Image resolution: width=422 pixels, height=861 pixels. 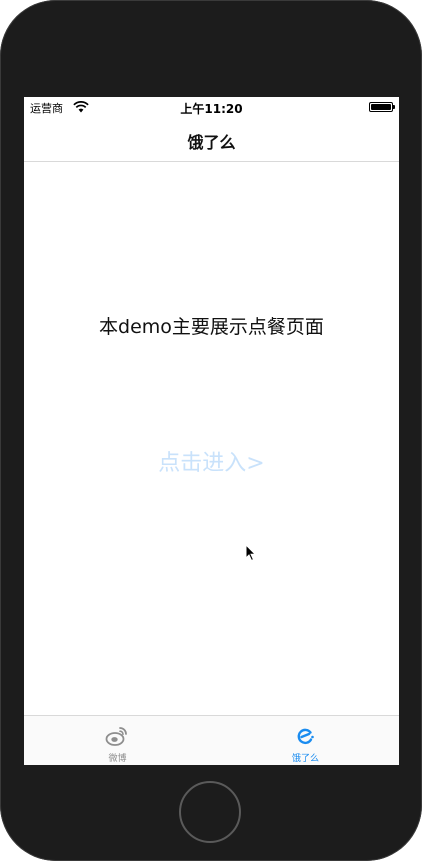 I want to click on description-text: 本demo主要展示点餐页面, so click(x=211, y=327).